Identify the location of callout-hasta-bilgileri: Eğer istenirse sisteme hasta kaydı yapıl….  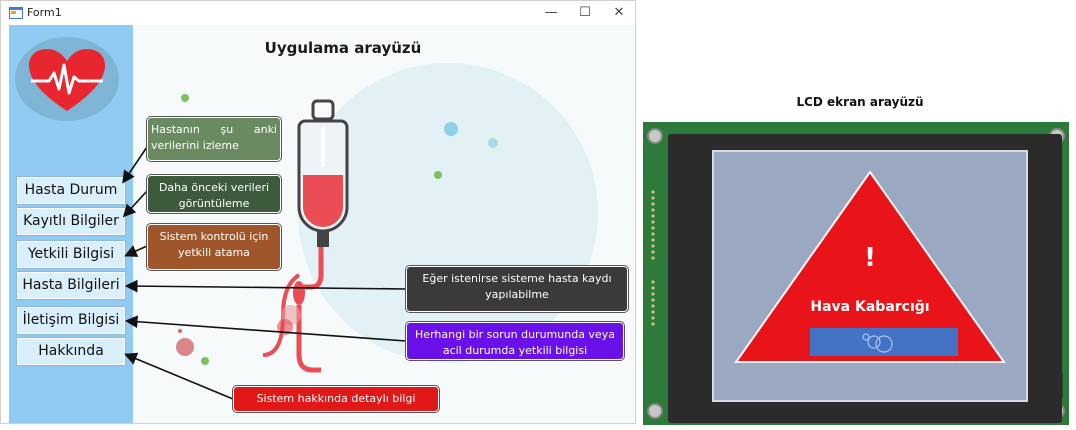
(517, 289).